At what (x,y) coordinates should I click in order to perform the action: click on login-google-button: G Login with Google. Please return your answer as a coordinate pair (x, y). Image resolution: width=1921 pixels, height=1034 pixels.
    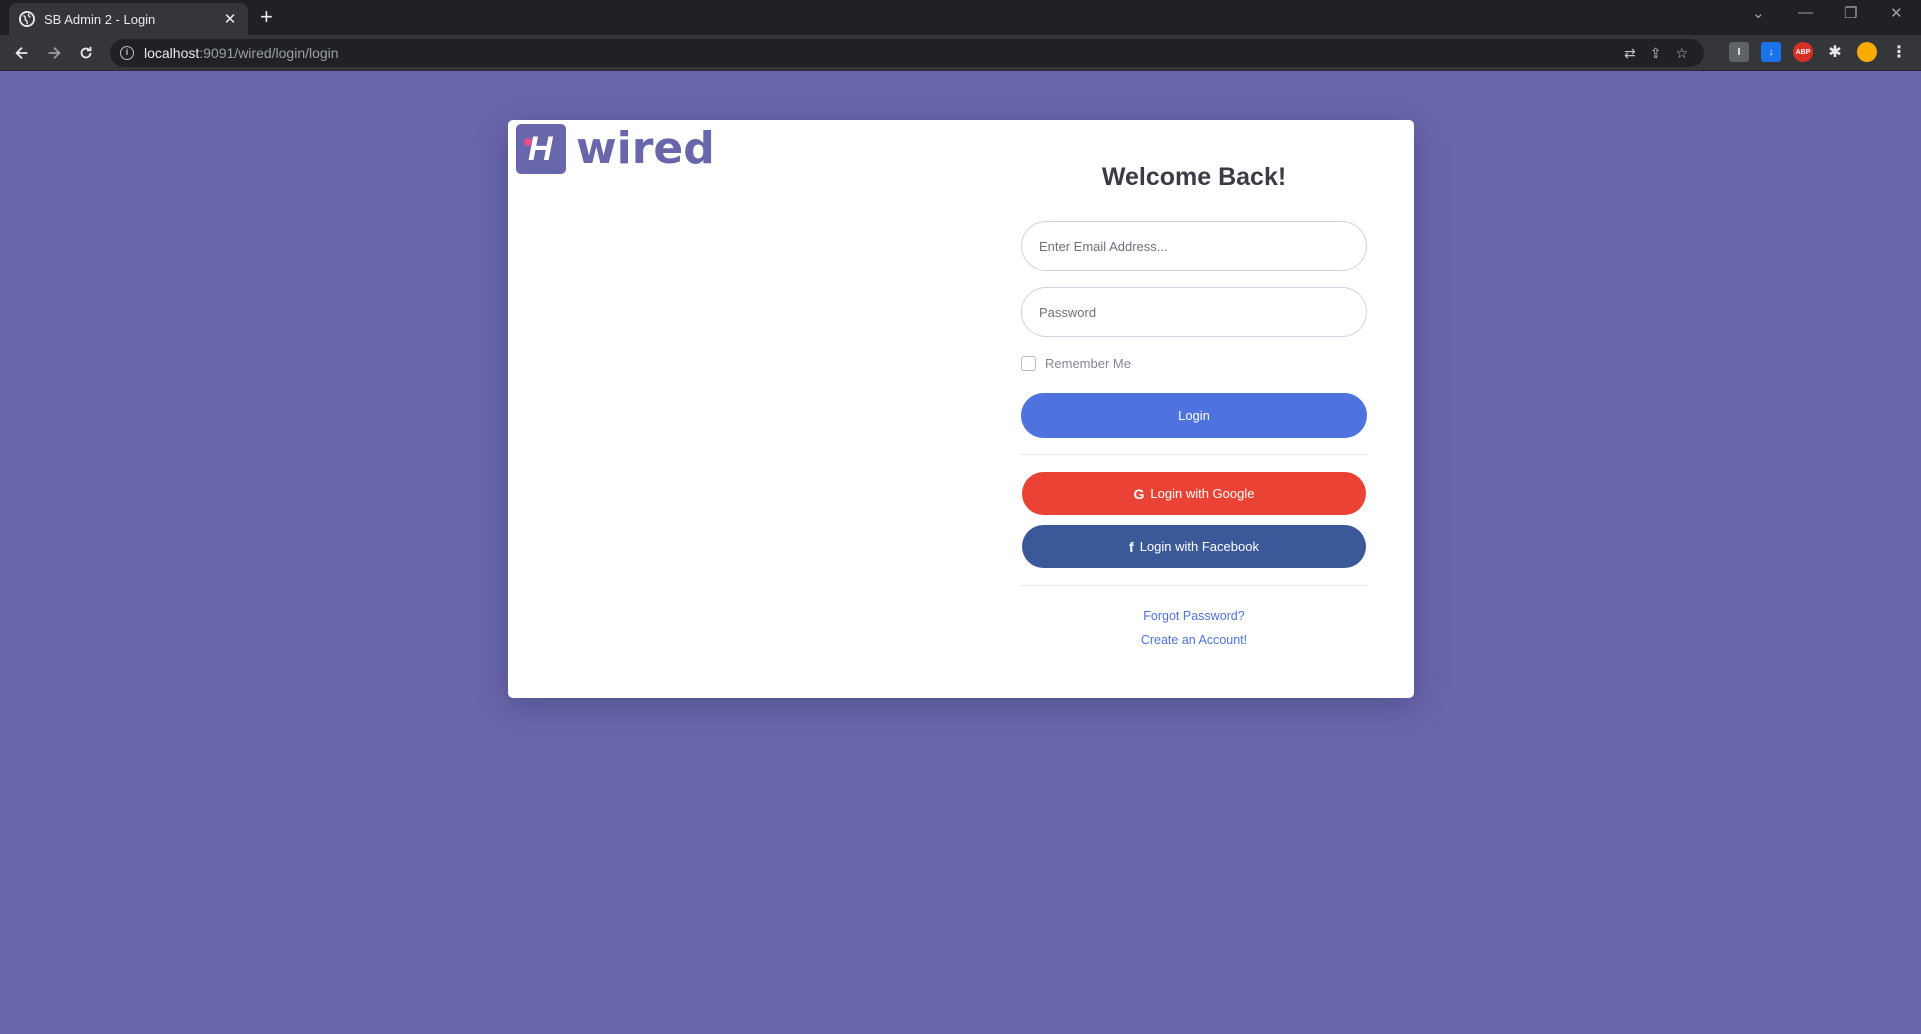
    Looking at the image, I should click on (1194, 493).